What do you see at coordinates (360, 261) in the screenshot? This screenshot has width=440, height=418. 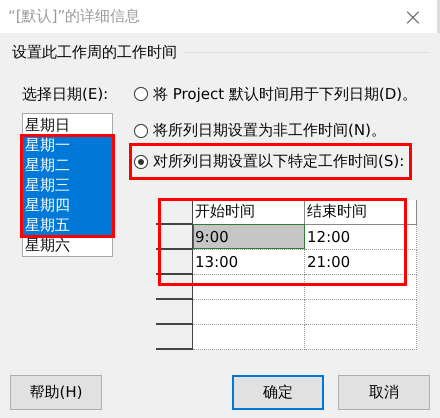 I see `time-cell: 21:00` at bounding box center [360, 261].